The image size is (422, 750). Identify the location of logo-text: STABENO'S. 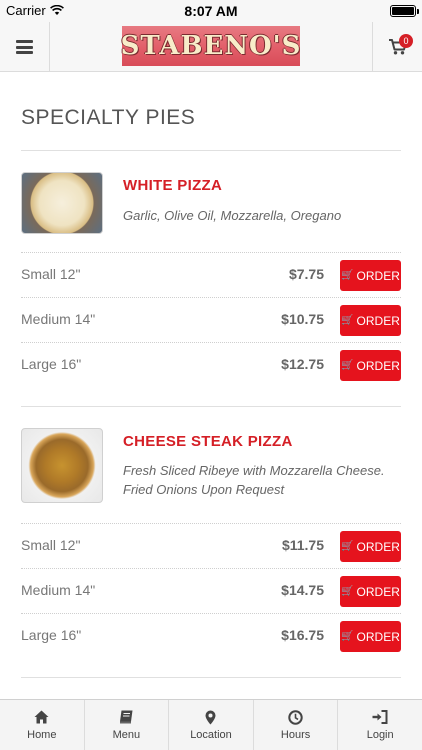
(211, 46).